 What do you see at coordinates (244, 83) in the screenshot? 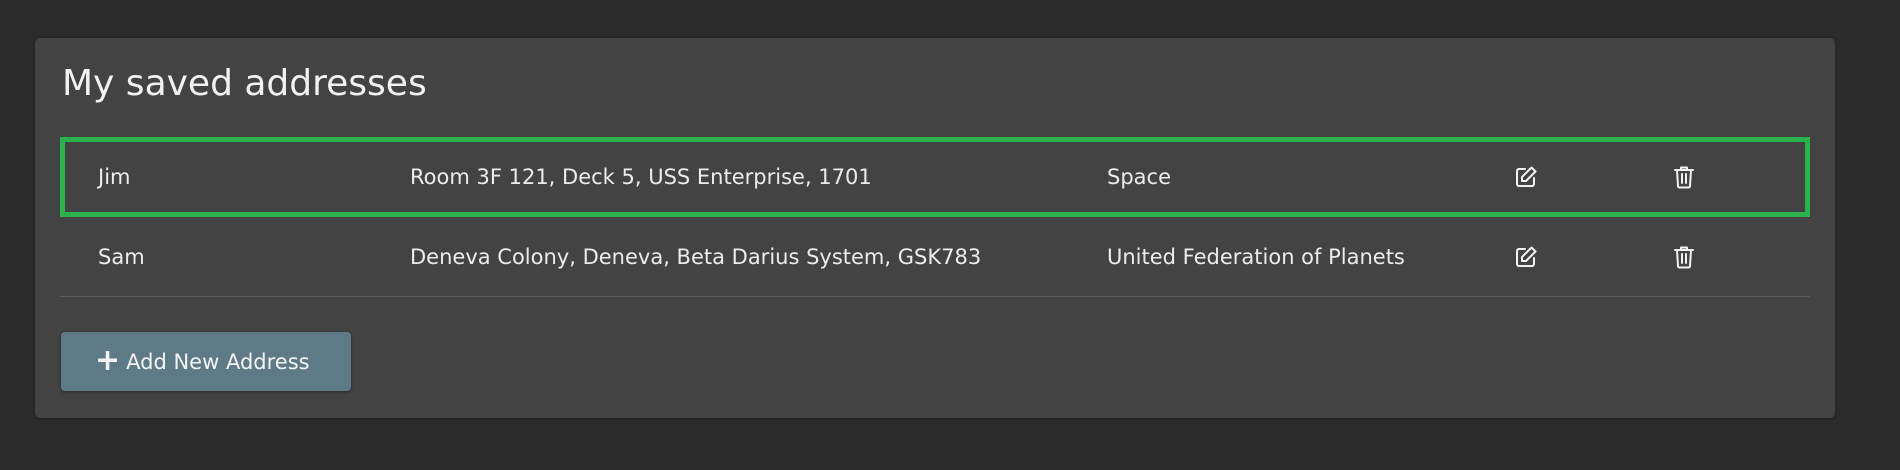
I see `page-title: My saved addresses` at bounding box center [244, 83].